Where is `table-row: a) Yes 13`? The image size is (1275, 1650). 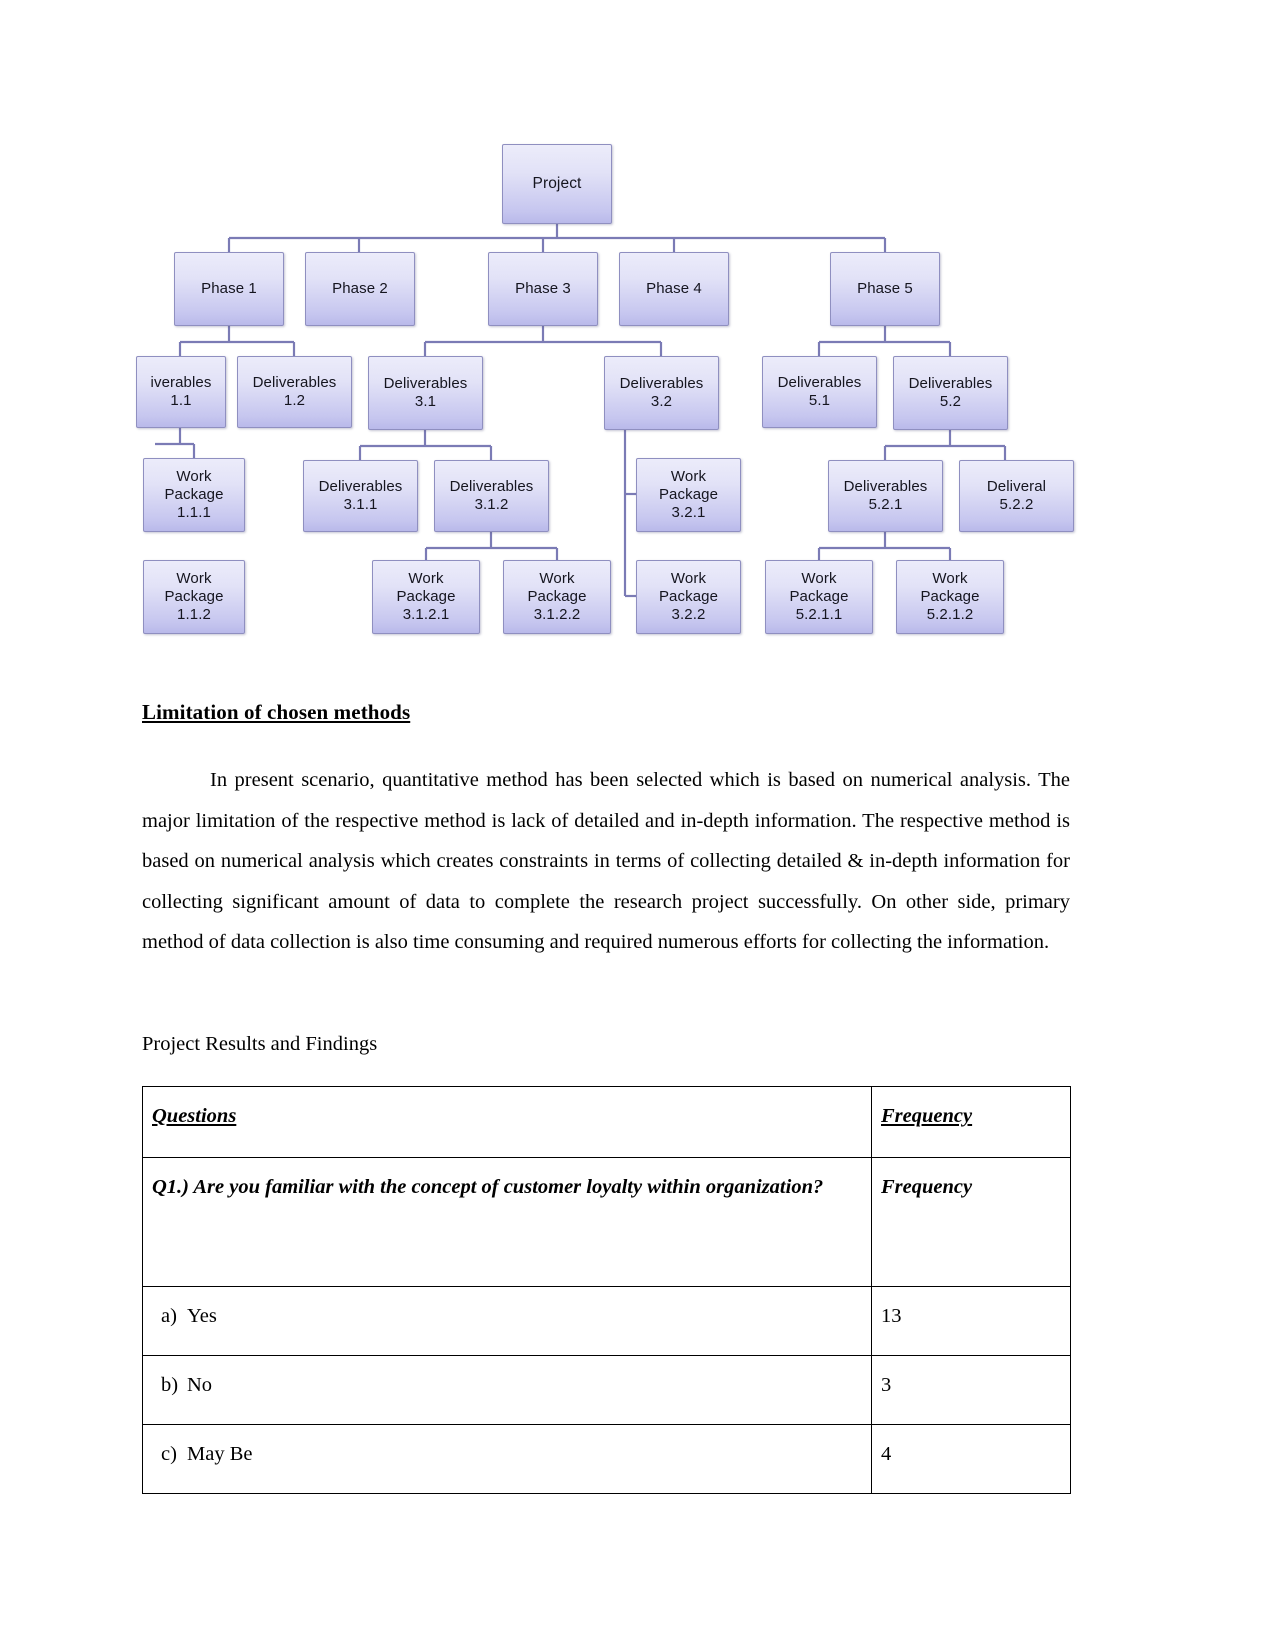
table-row: a) Yes 13 is located at coordinates (606, 1321).